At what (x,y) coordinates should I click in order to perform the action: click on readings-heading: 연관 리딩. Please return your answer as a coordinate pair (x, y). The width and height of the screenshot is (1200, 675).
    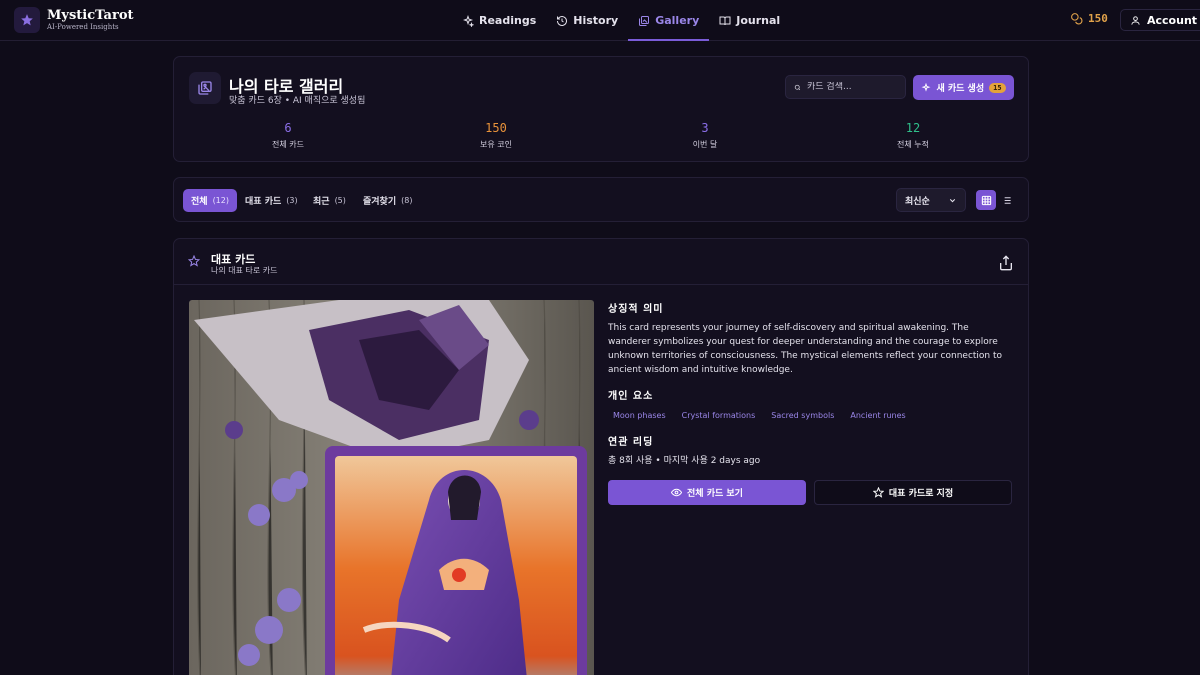
    Looking at the image, I should click on (631, 442).